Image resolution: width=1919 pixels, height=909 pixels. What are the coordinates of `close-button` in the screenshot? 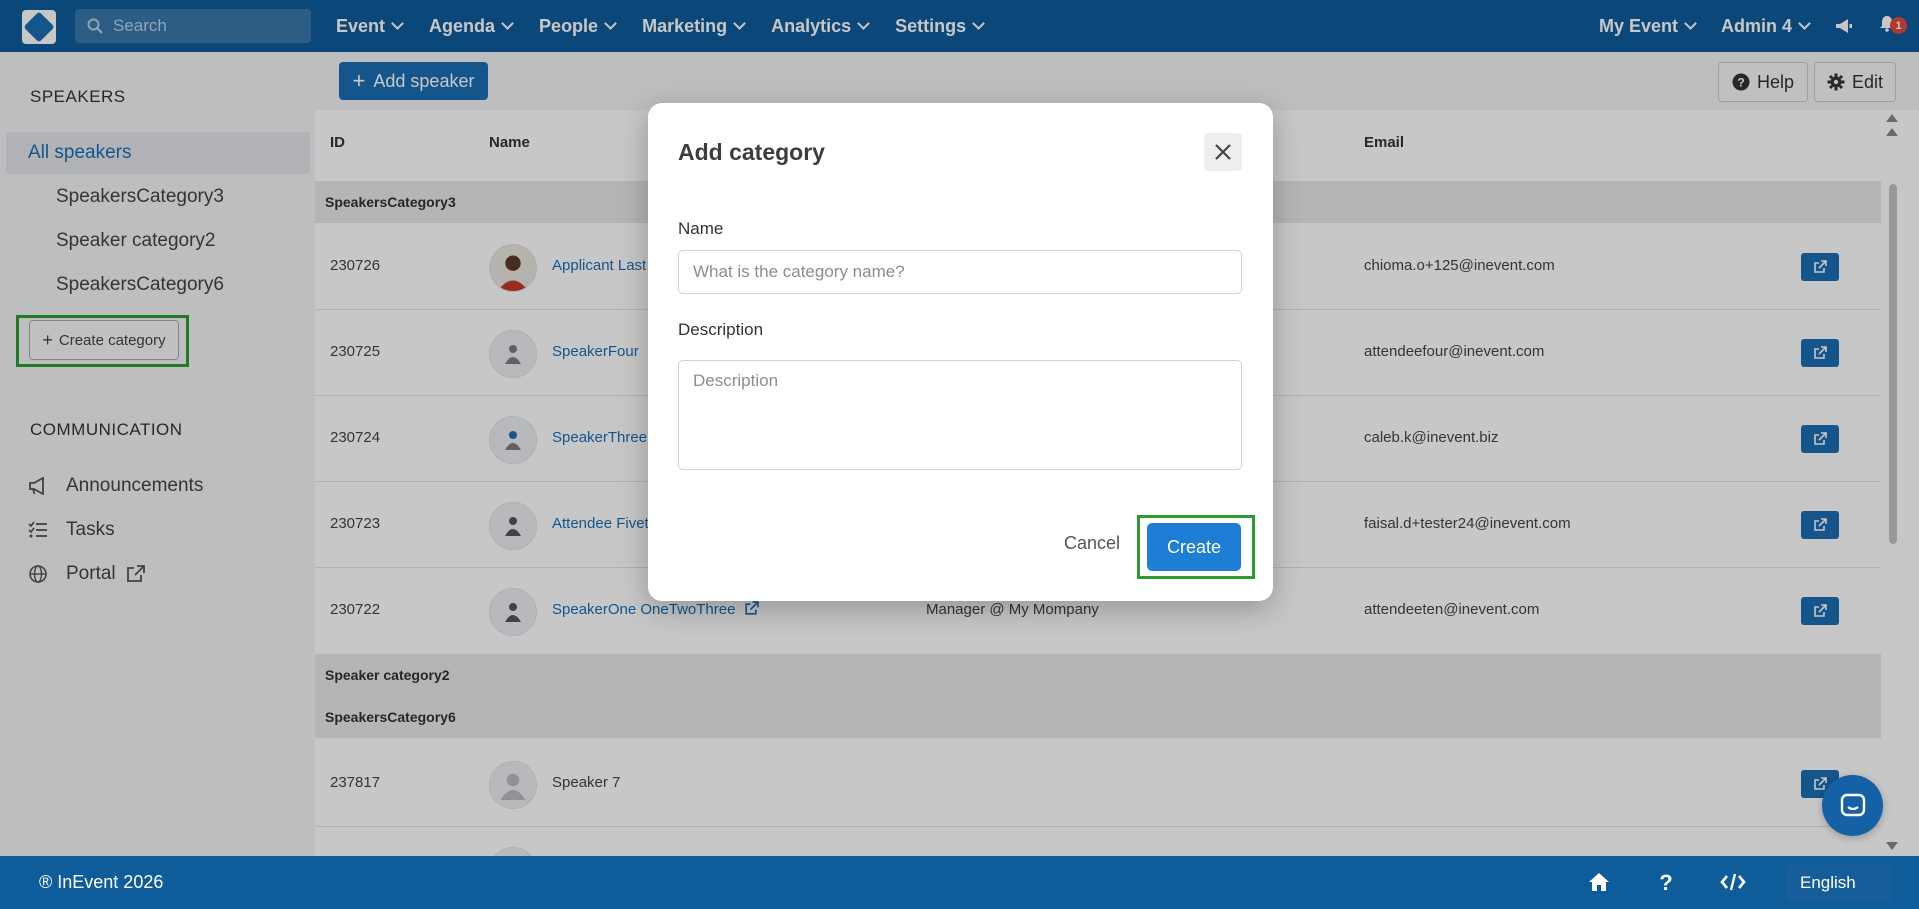 It's located at (1223, 152).